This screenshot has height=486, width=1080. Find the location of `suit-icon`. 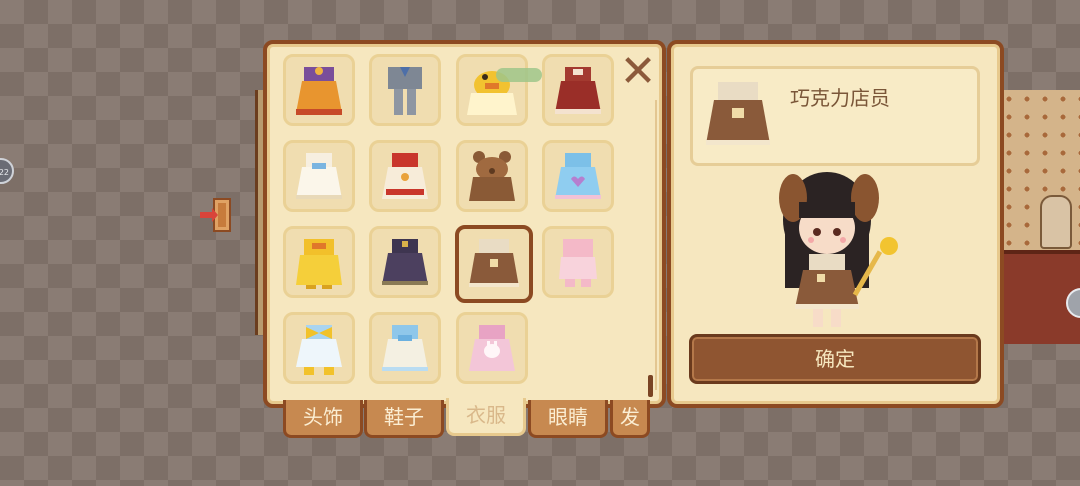

suit-icon is located at coordinates (405, 91).